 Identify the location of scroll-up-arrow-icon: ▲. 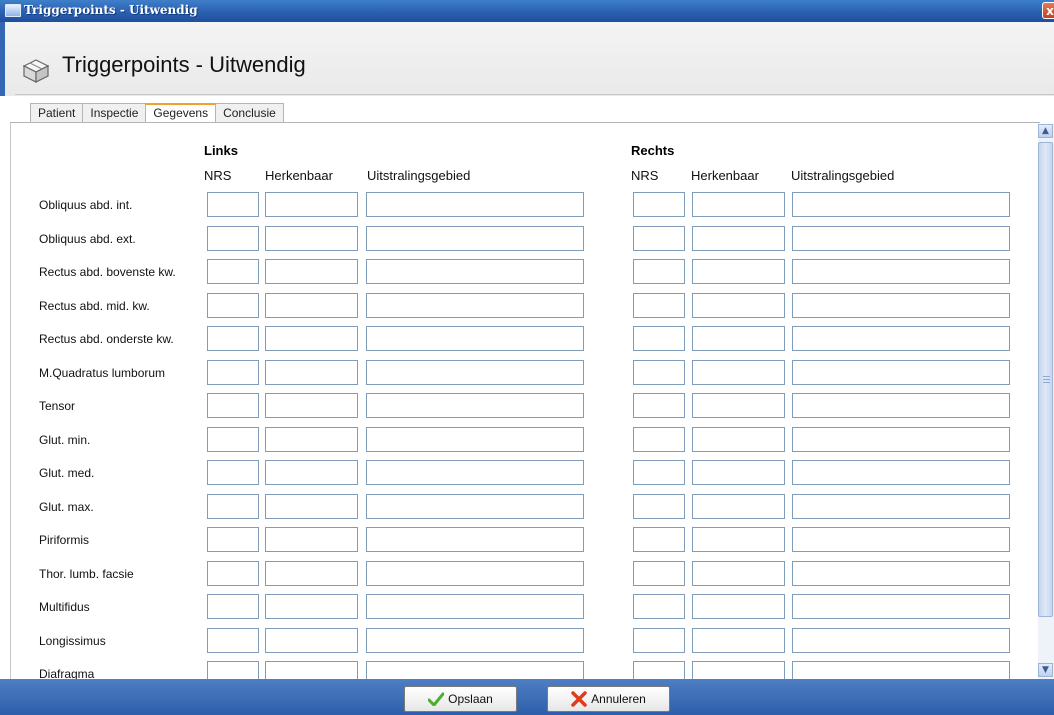
(1045, 131).